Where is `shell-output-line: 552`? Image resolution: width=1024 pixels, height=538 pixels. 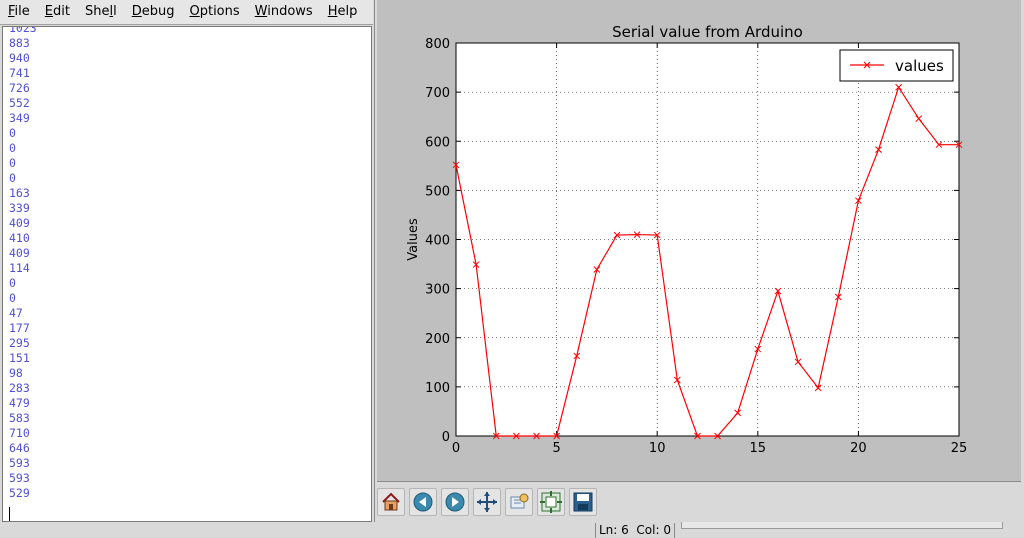
shell-output-line: 552 is located at coordinates (19, 103).